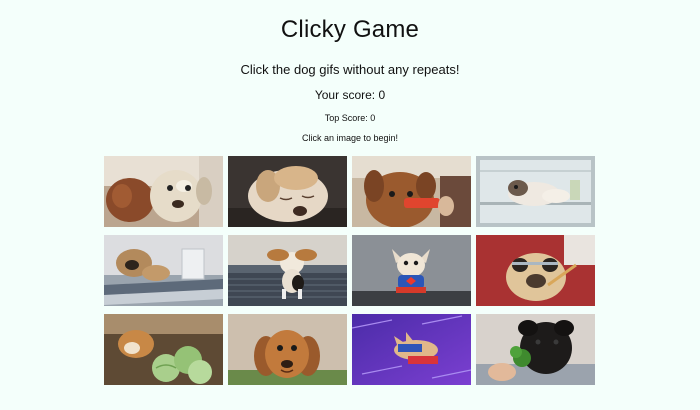 This screenshot has width=700, height=410. I want to click on two-dogs-close-up-icon, so click(163, 191).